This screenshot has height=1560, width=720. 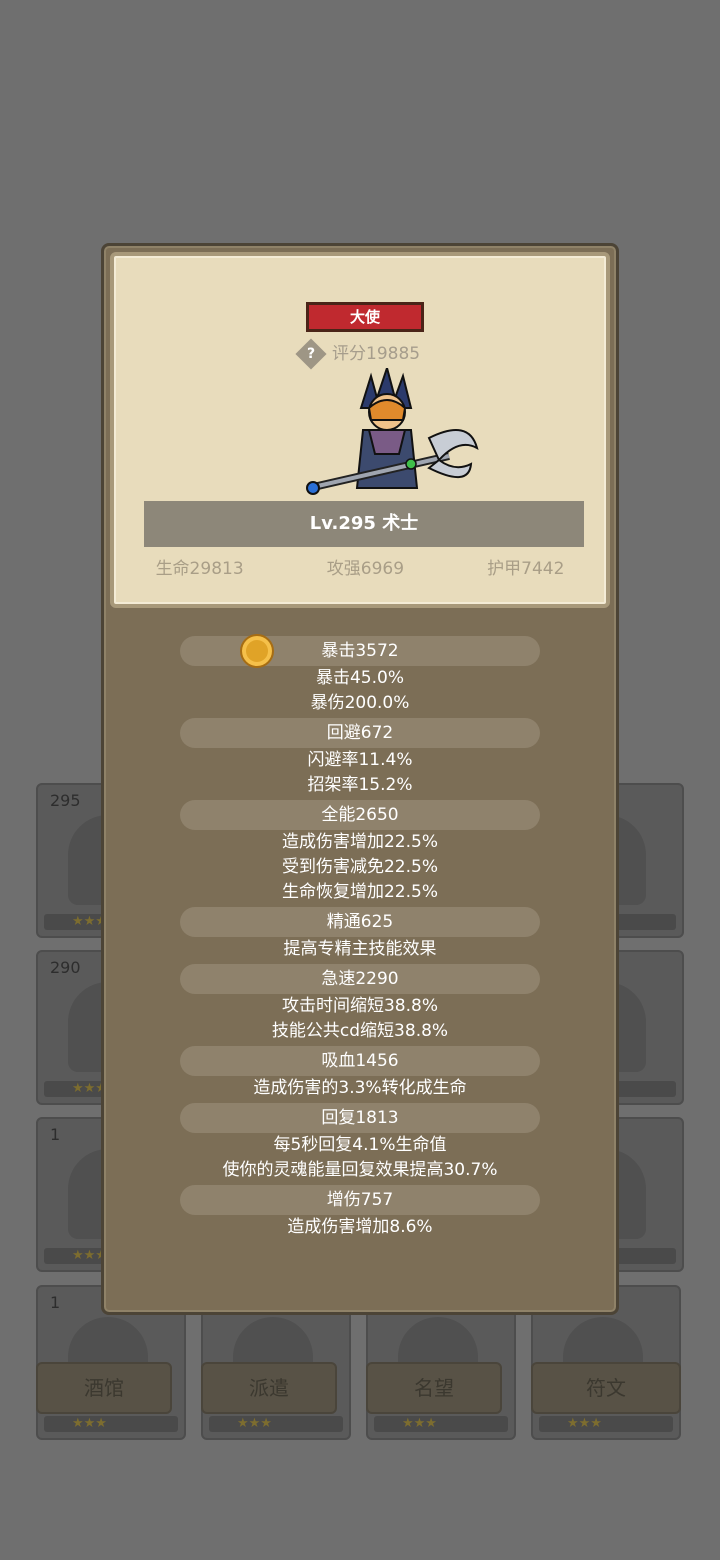 I want to click on warlock-hero-portrait, so click(x=392, y=431).